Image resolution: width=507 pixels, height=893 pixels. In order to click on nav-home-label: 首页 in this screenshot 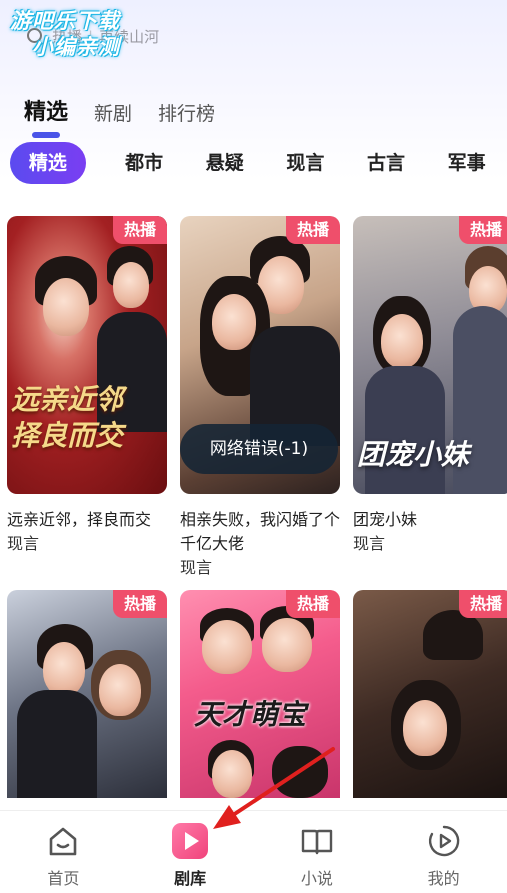, I will do `click(63, 878)`.